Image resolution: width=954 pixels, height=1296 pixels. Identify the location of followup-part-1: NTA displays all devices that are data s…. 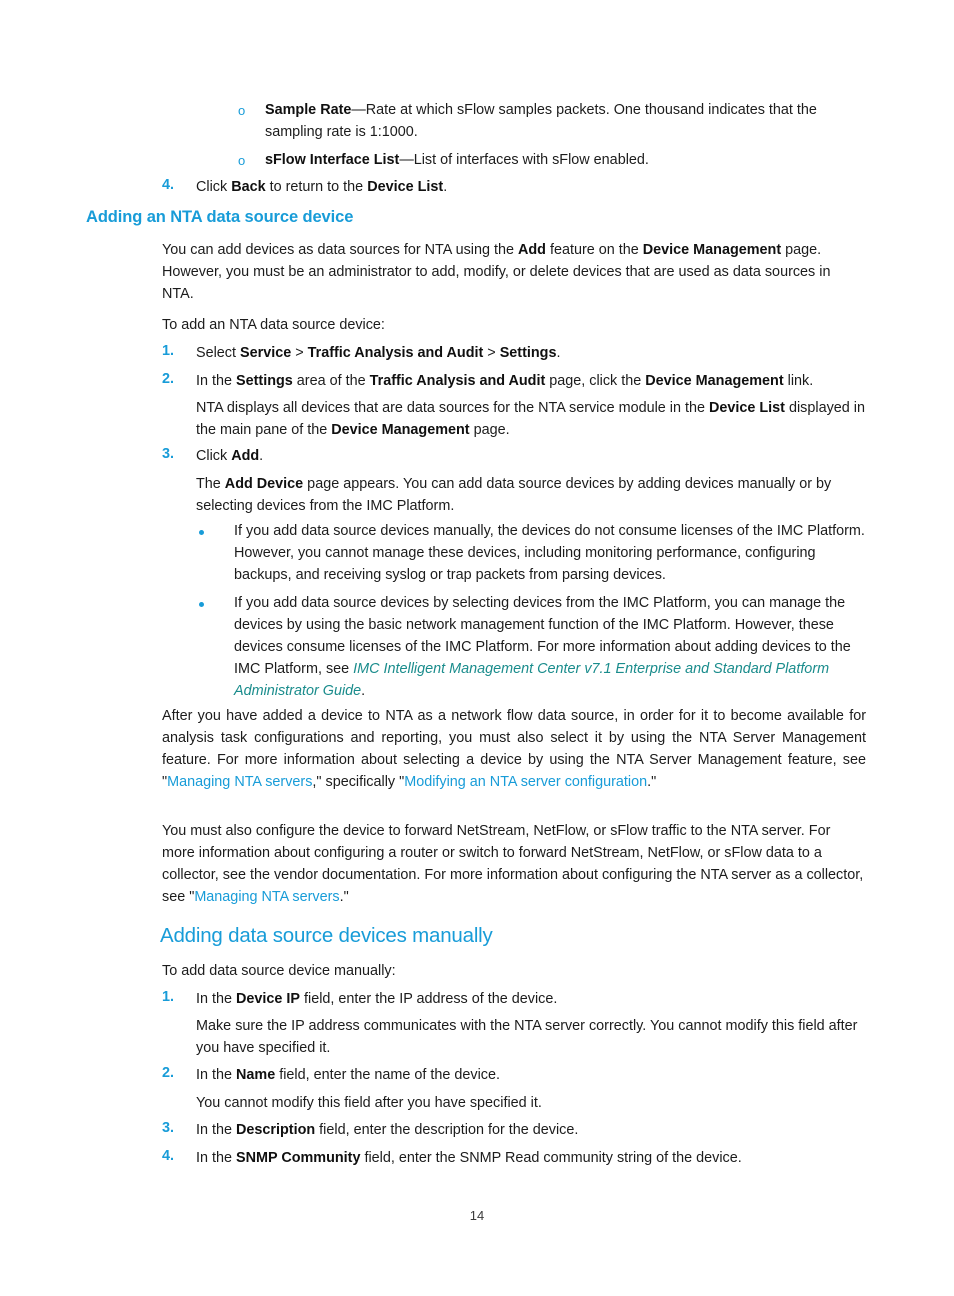
(452, 408).